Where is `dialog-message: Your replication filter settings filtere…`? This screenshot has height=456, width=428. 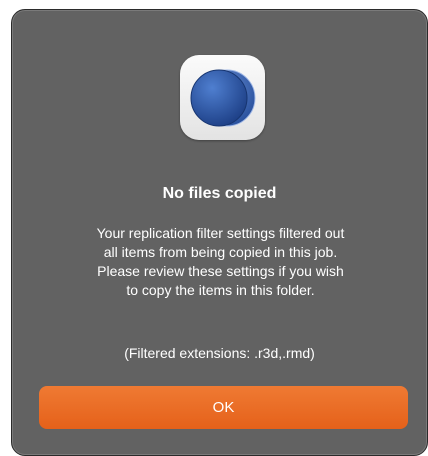
dialog-message: Your replication filter settings filtere… is located at coordinates (220, 261).